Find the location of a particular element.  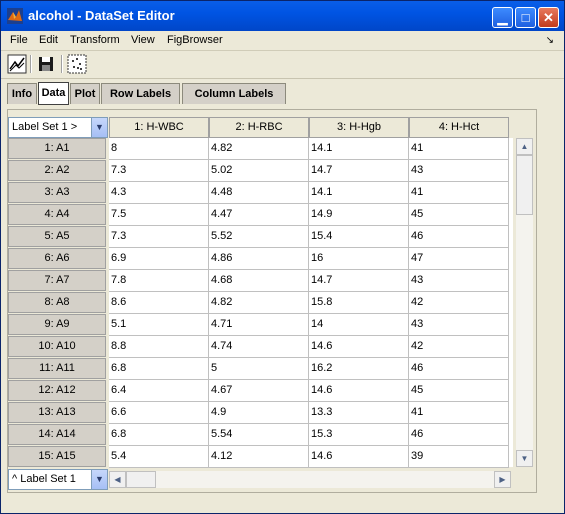

table-cell: 16.2 is located at coordinates (359, 369).